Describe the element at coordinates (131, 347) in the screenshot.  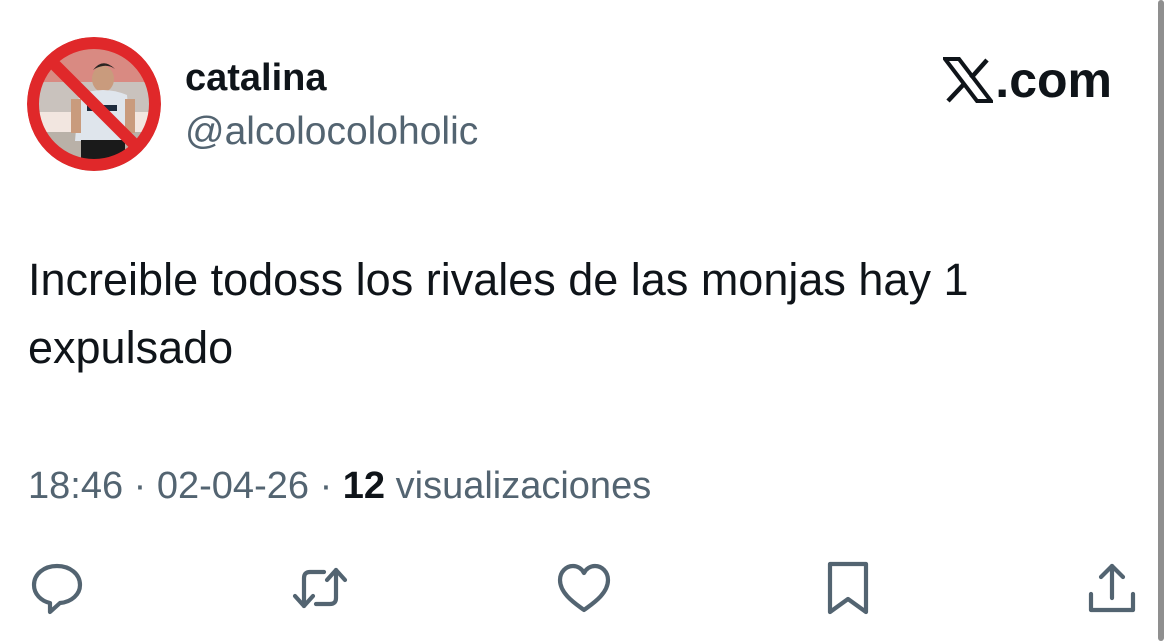
I see `tweet-text-line: expulsado` at that location.